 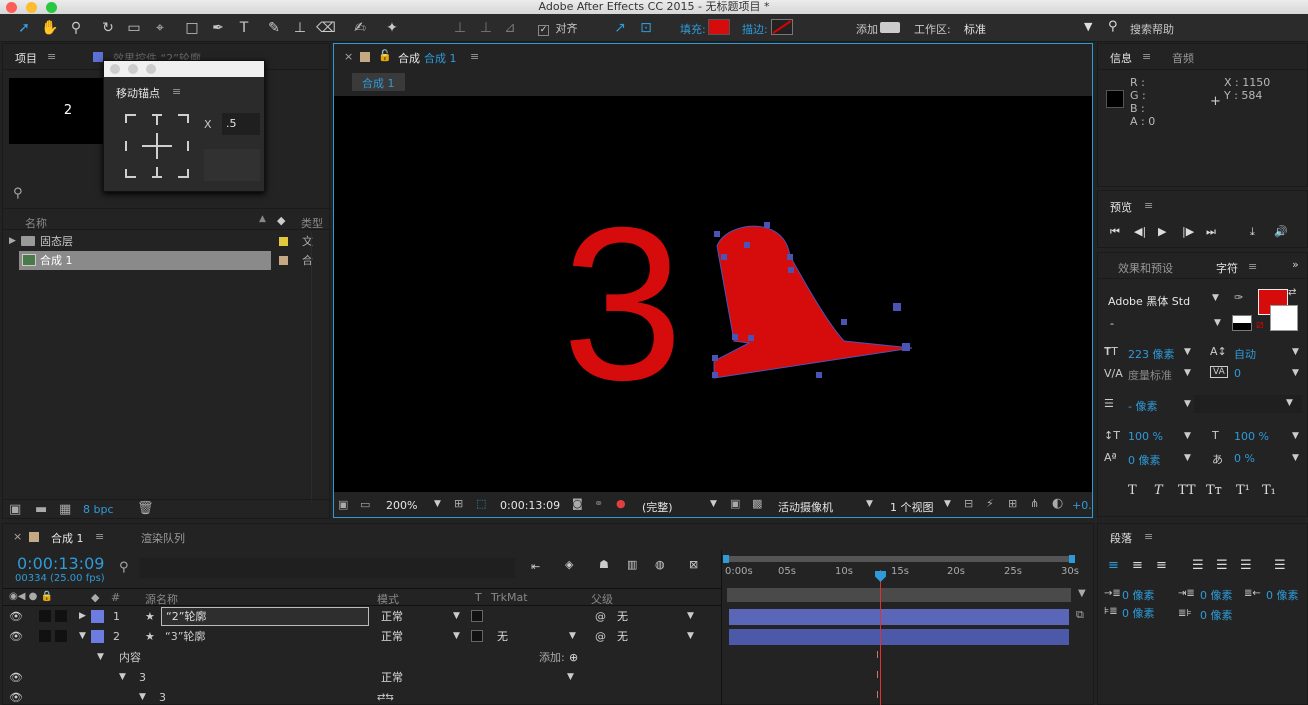 I want to click on view-dropdown-icon: ▼, so click(x=947, y=504).